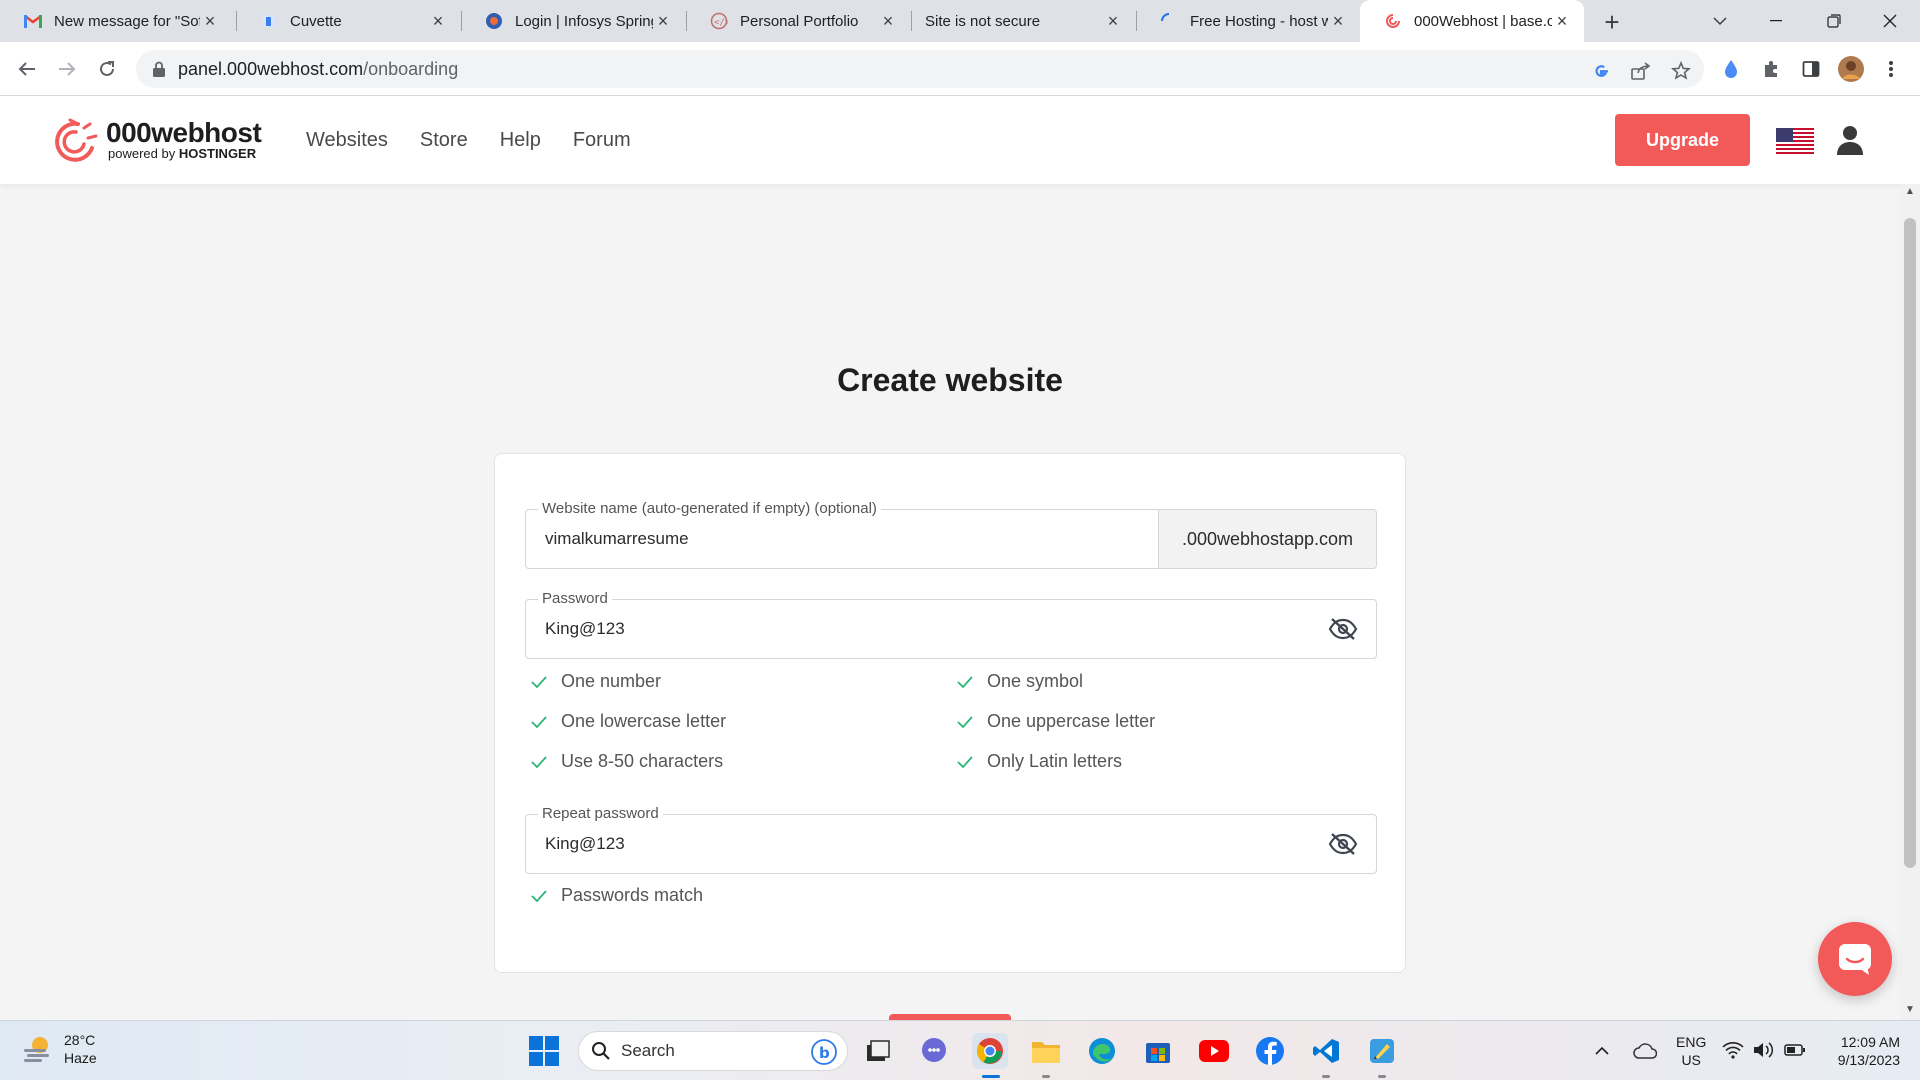  What do you see at coordinates (544, 1051) in the screenshot?
I see `windows-start-icon` at bounding box center [544, 1051].